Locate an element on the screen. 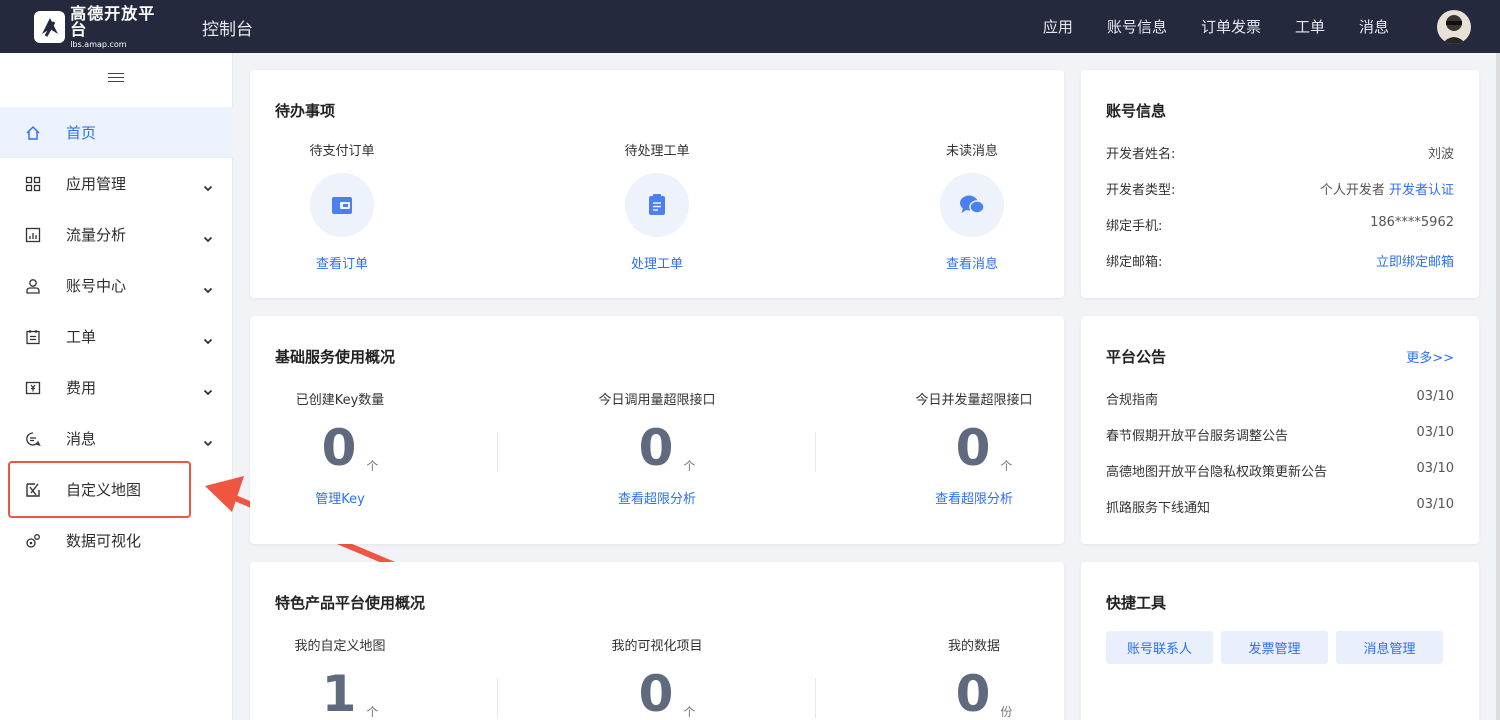 This screenshot has width=1500, height=720. avatar is located at coordinates (1454, 27).